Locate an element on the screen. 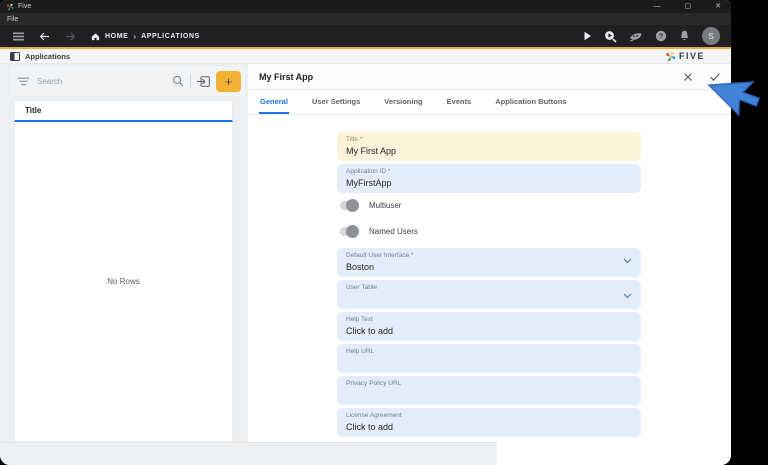  open-record-icon is located at coordinates (203, 81).